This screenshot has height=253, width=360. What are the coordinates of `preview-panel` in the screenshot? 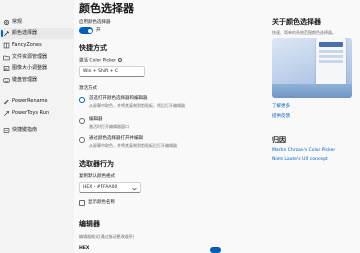 It's located at (331, 64).